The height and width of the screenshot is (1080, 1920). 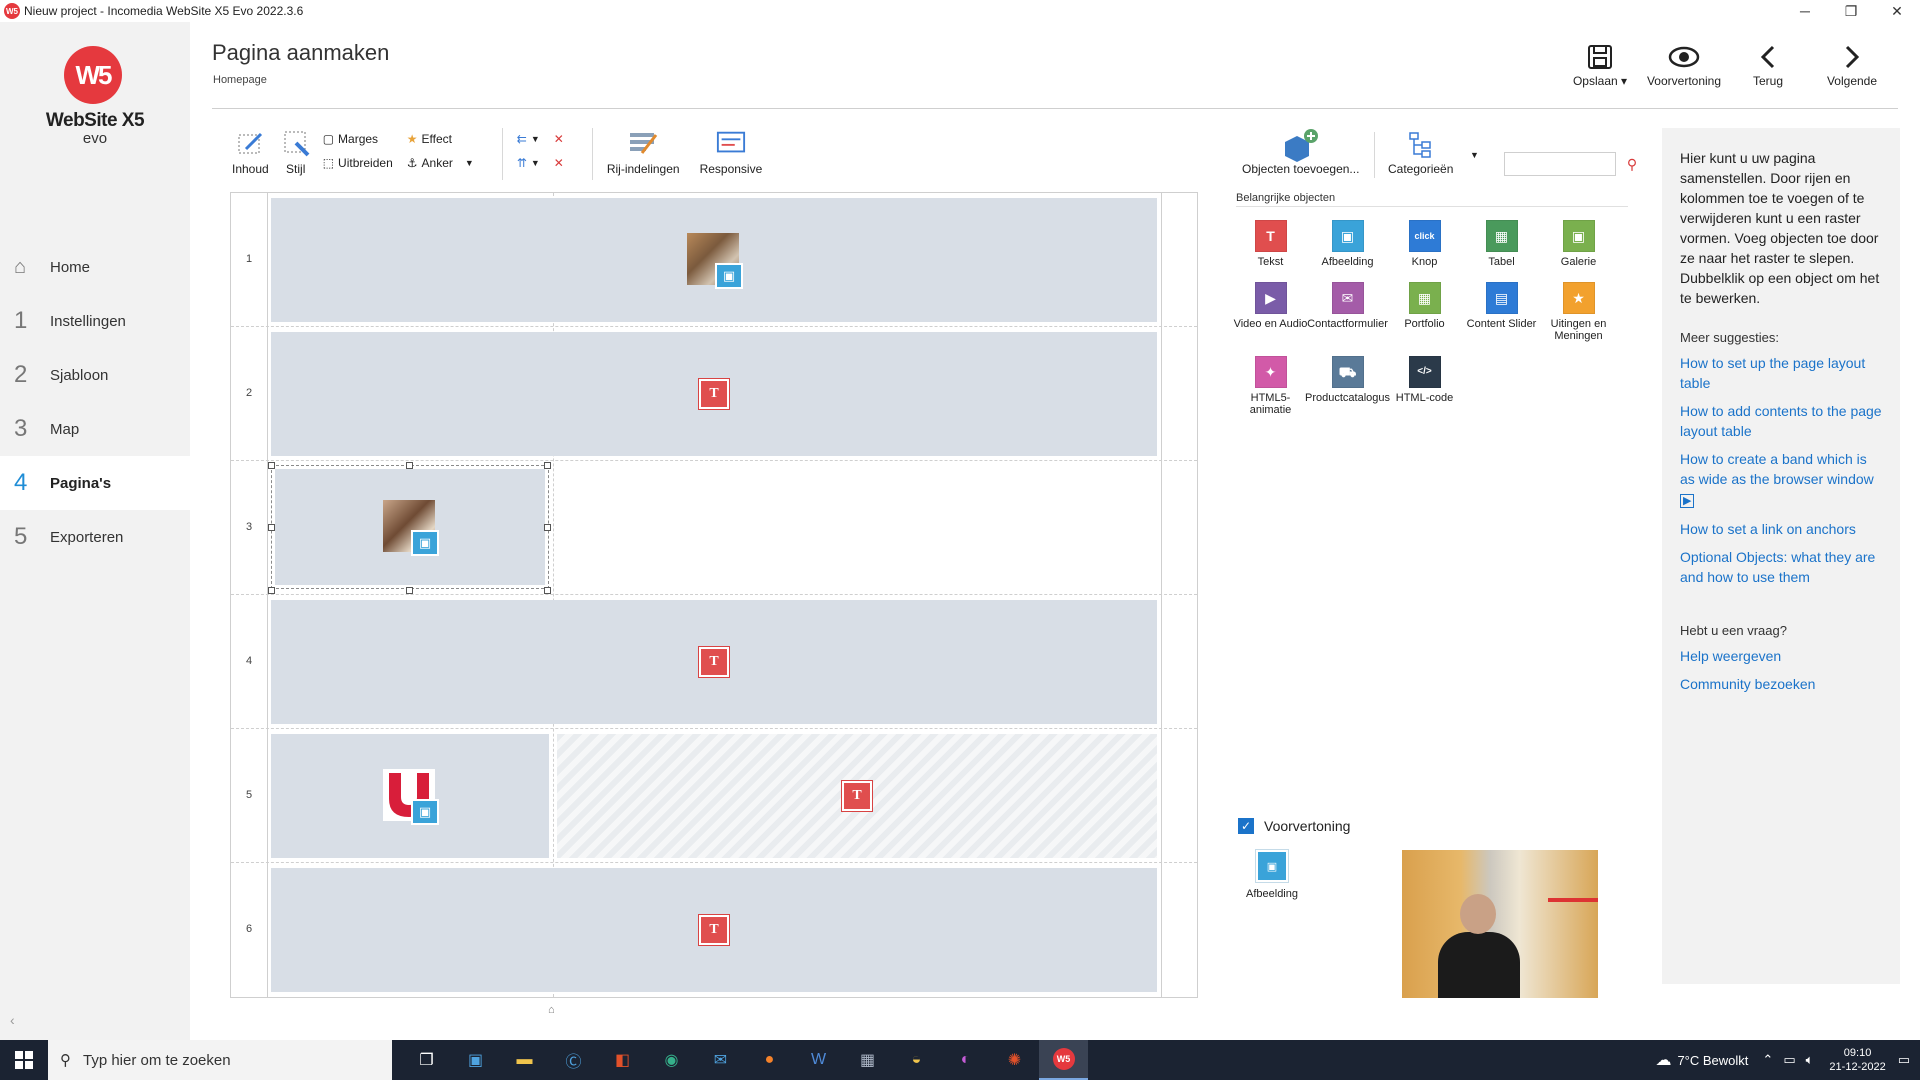 What do you see at coordinates (1474, 155) in the screenshot?
I see `chevron-down-icon: ▼` at bounding box center [1474, 155].